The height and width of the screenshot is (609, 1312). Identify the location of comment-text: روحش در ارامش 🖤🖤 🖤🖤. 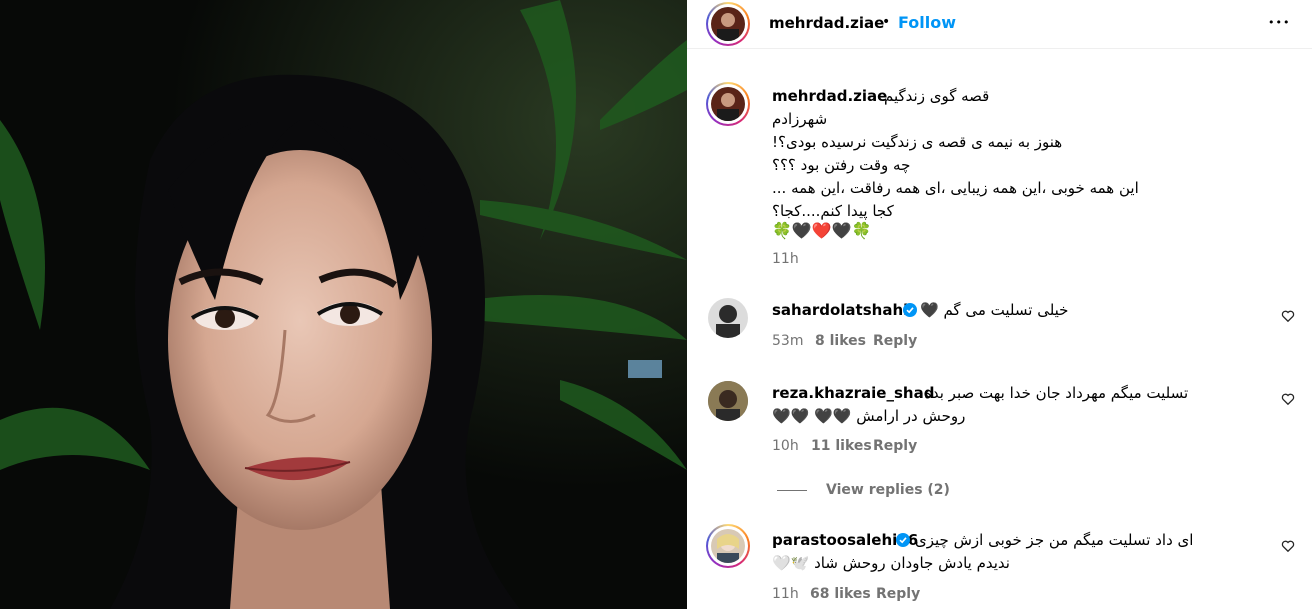
(869, 416).